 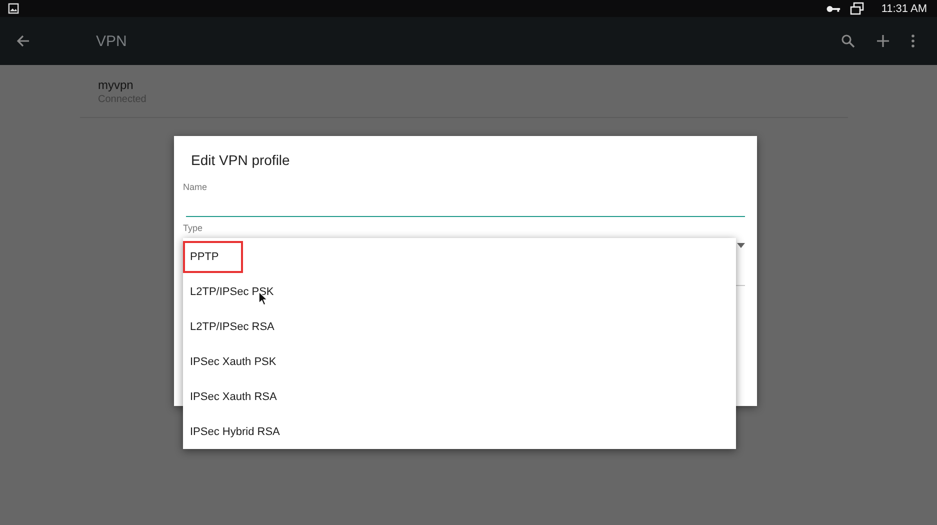 What do you see at coordinates (23, 41) in the screenshot?
I see `back-arrow-icon` at bounding box center [23, 41].